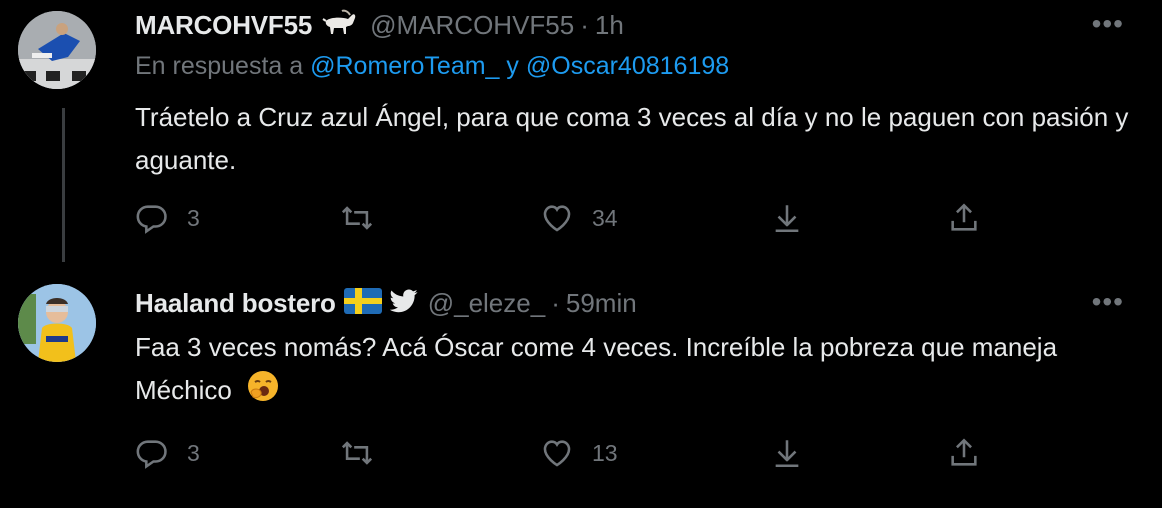  I want to click on tweet-header: MARCOHVF55 @MARCOHVF55 · 1h, so click(633, 25).